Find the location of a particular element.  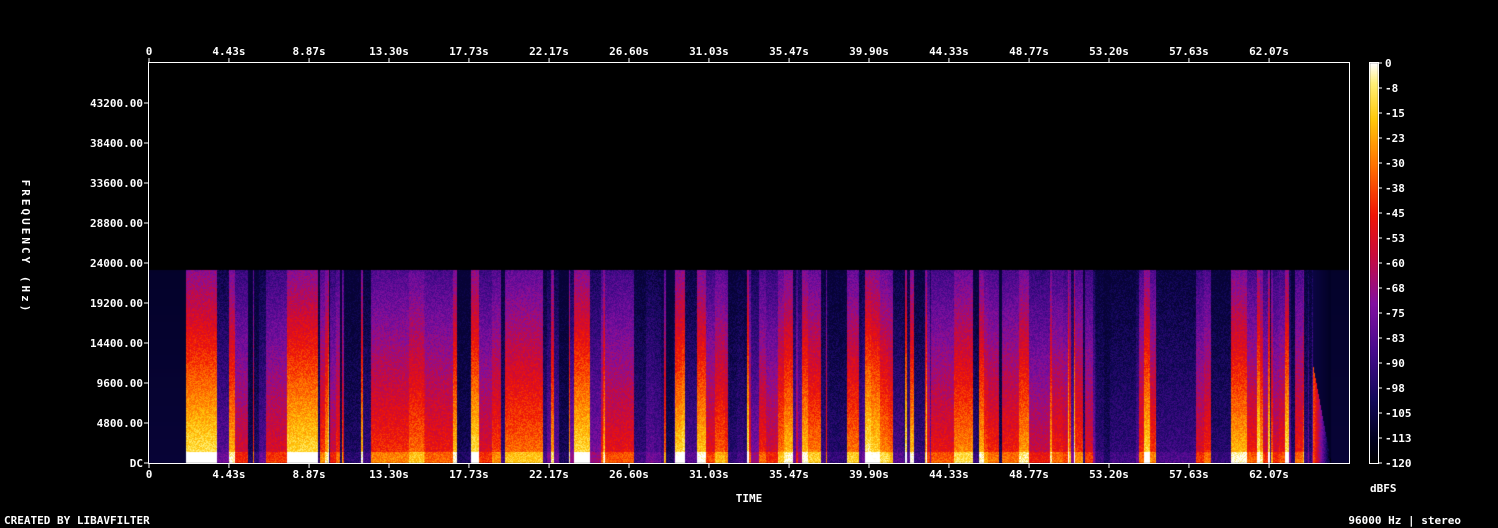

x-tick-bottom-label: 26.60s is located at coordinates (629, 474).